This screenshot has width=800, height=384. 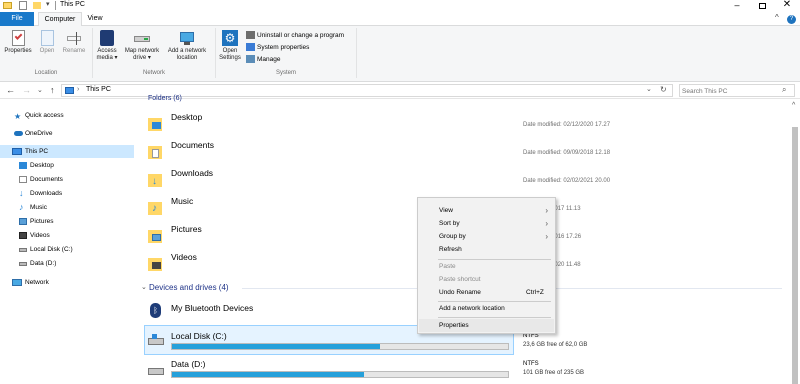 What do you see at coordinates (762, 6) in the screenshot?
I see `maximize-button` at bounding box center [762, 6].